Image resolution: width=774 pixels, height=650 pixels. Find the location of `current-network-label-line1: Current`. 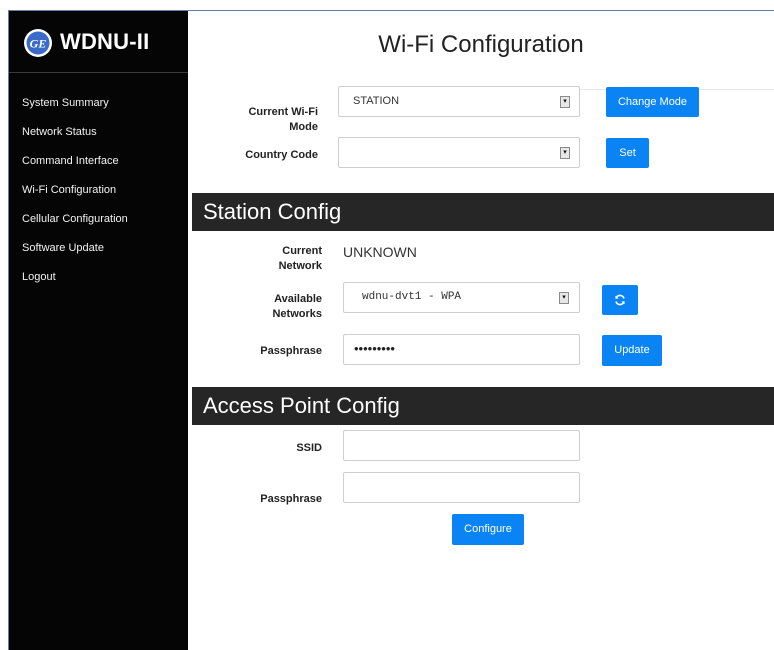

current-network-label-line1: Current is located at coordinates (302, 251).